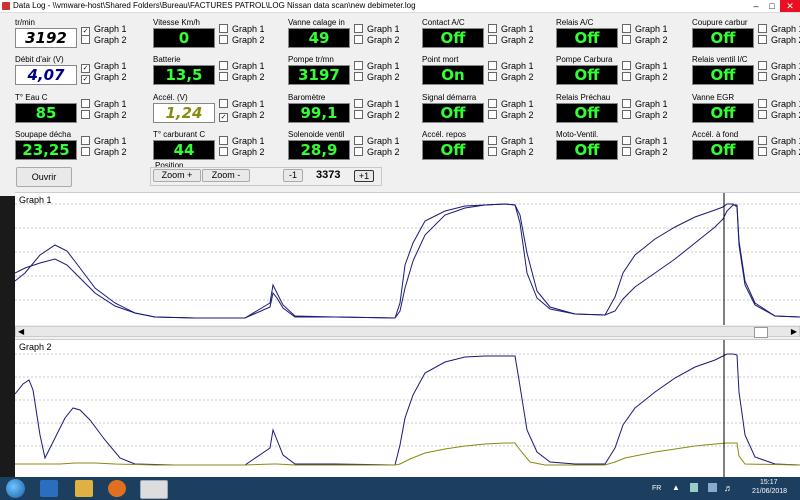 The width and height of the screenshot is (800, 500). I want to click on minimize-button: –, so click(756, 6).